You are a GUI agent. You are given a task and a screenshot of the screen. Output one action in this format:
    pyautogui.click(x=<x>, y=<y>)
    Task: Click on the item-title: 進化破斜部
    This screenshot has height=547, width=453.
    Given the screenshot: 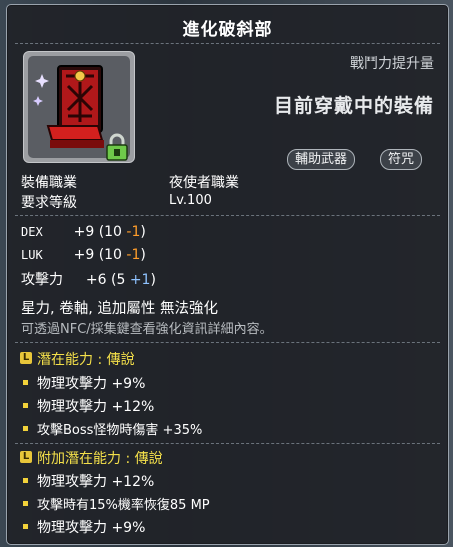 What is the action you would take?
    pyautogui.click(x=227, y=30)
    